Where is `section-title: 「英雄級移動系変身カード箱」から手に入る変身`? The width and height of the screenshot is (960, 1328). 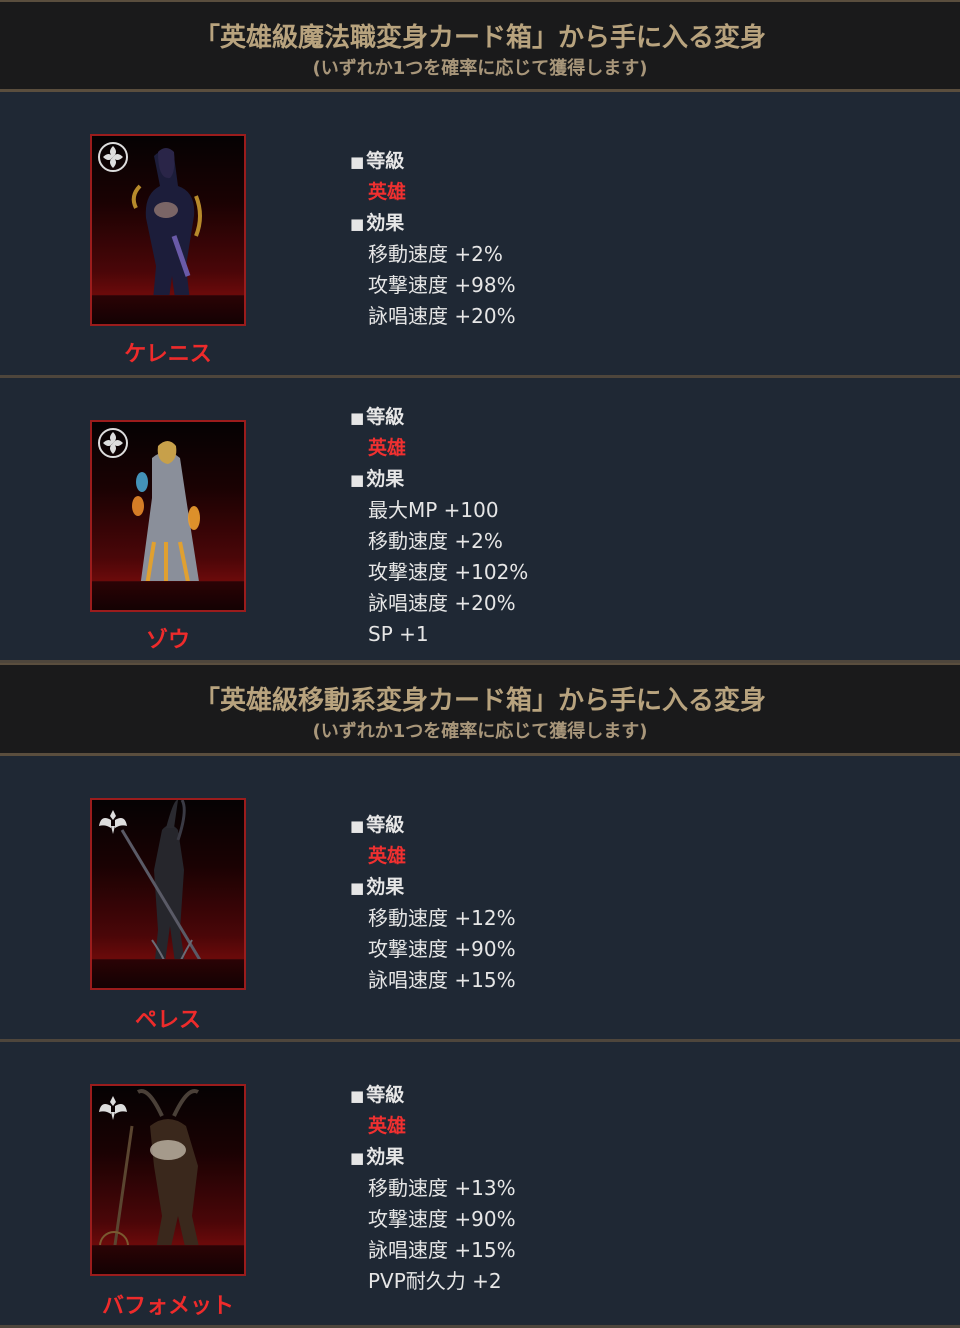
section-title: 「英雄級移動系変身カード箱」から手に入る変身 is located at coordinates (479, 701).